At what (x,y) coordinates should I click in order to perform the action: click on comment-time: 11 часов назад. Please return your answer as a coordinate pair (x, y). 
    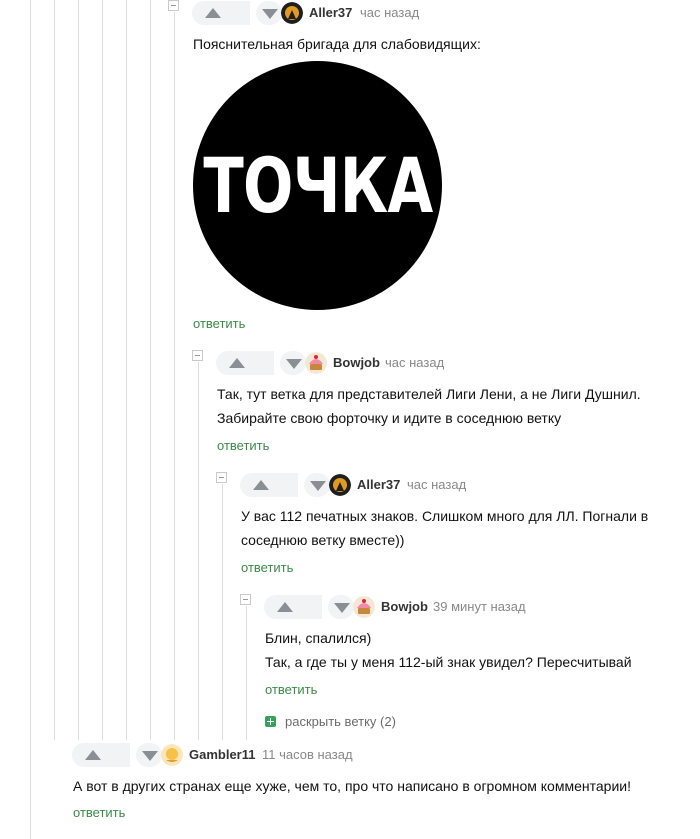
    Looking at the image, I should click on (307, 754).